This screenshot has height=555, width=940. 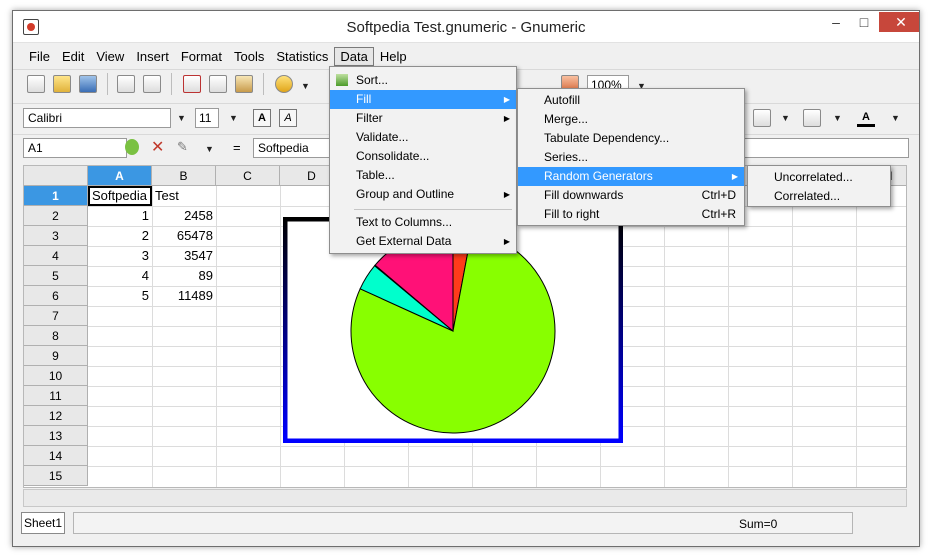 I want to click on borders-icon, so click(x=762, y=118).